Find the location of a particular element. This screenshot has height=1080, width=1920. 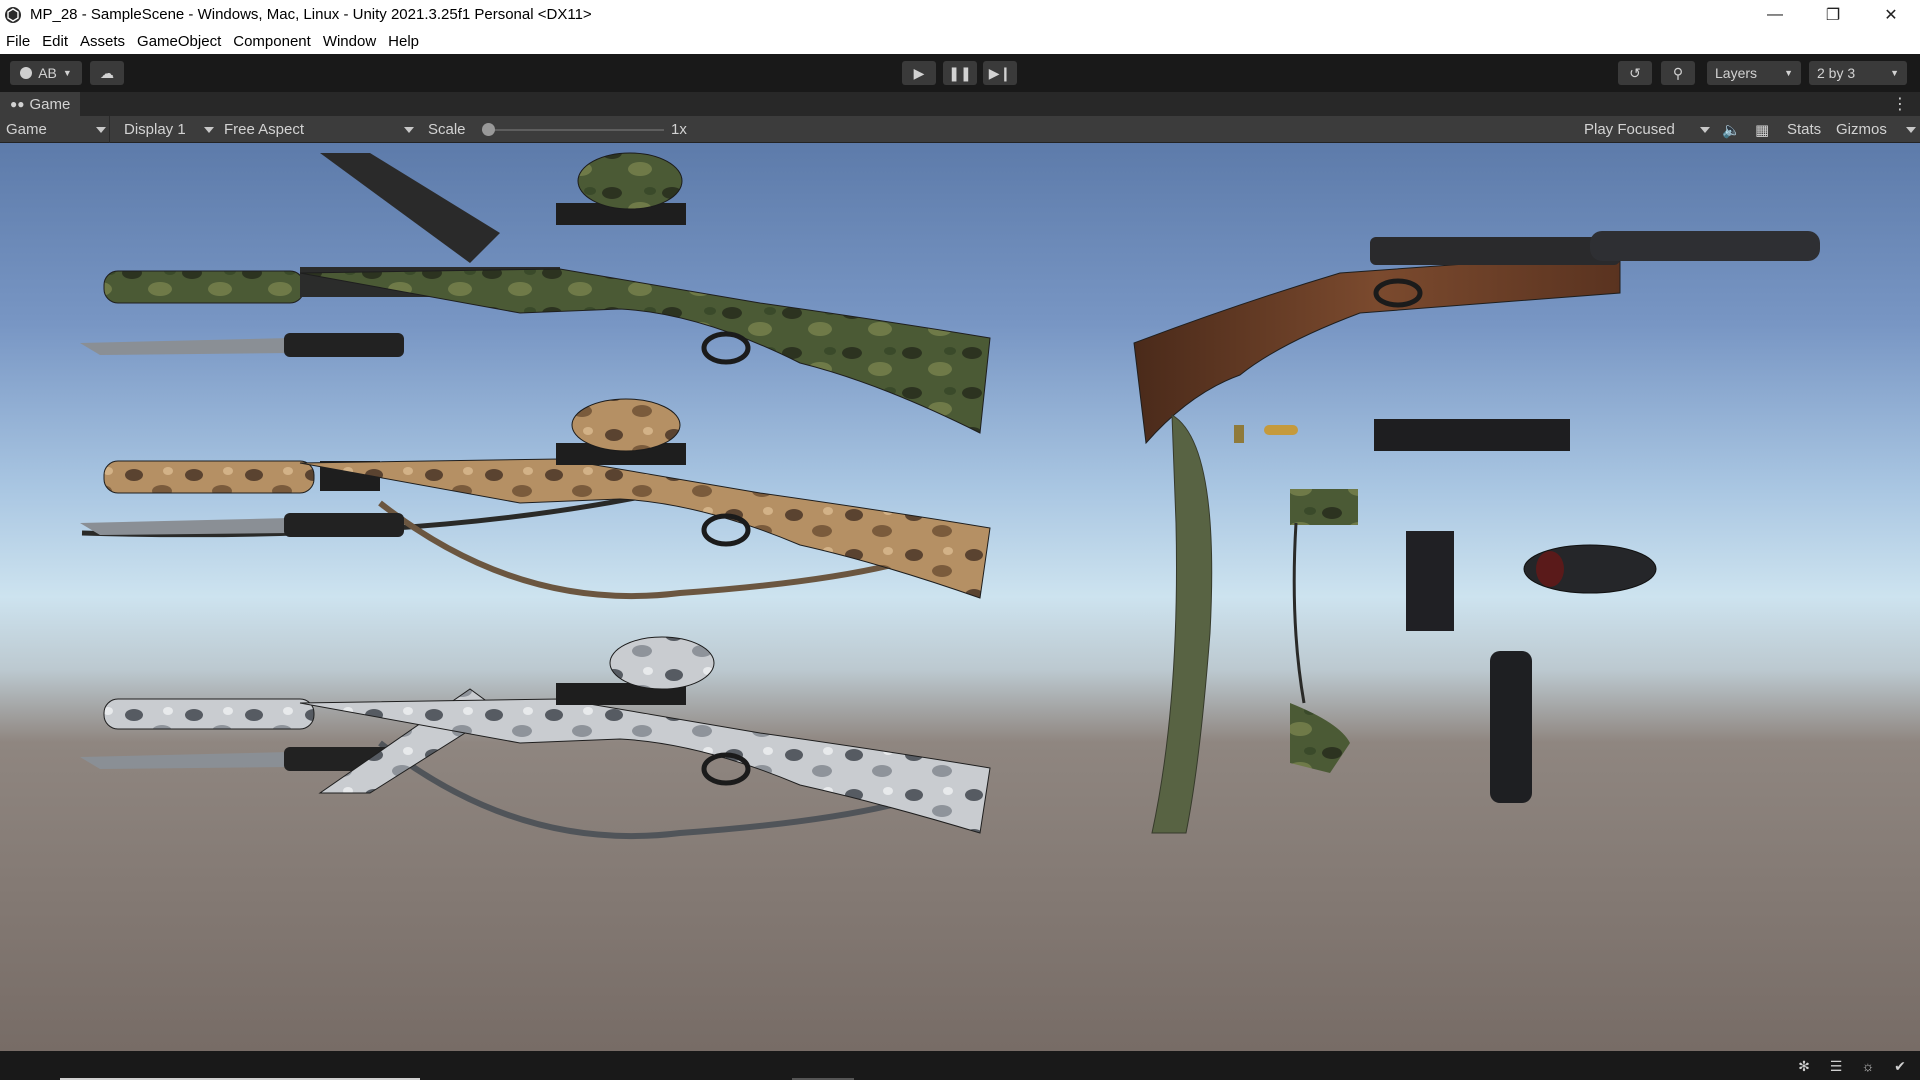

tab-game: ●● Game is located at coordinates (40, 104).